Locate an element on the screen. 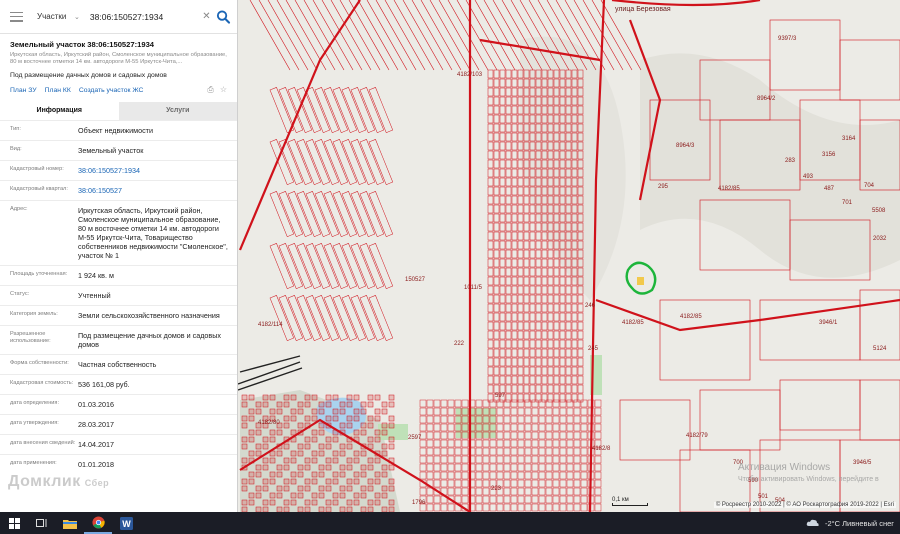 Image resolution: width=900 pixels, height=534 pixels. info-row-label: Площадь уточненная: is located at coordinates (39, 274).